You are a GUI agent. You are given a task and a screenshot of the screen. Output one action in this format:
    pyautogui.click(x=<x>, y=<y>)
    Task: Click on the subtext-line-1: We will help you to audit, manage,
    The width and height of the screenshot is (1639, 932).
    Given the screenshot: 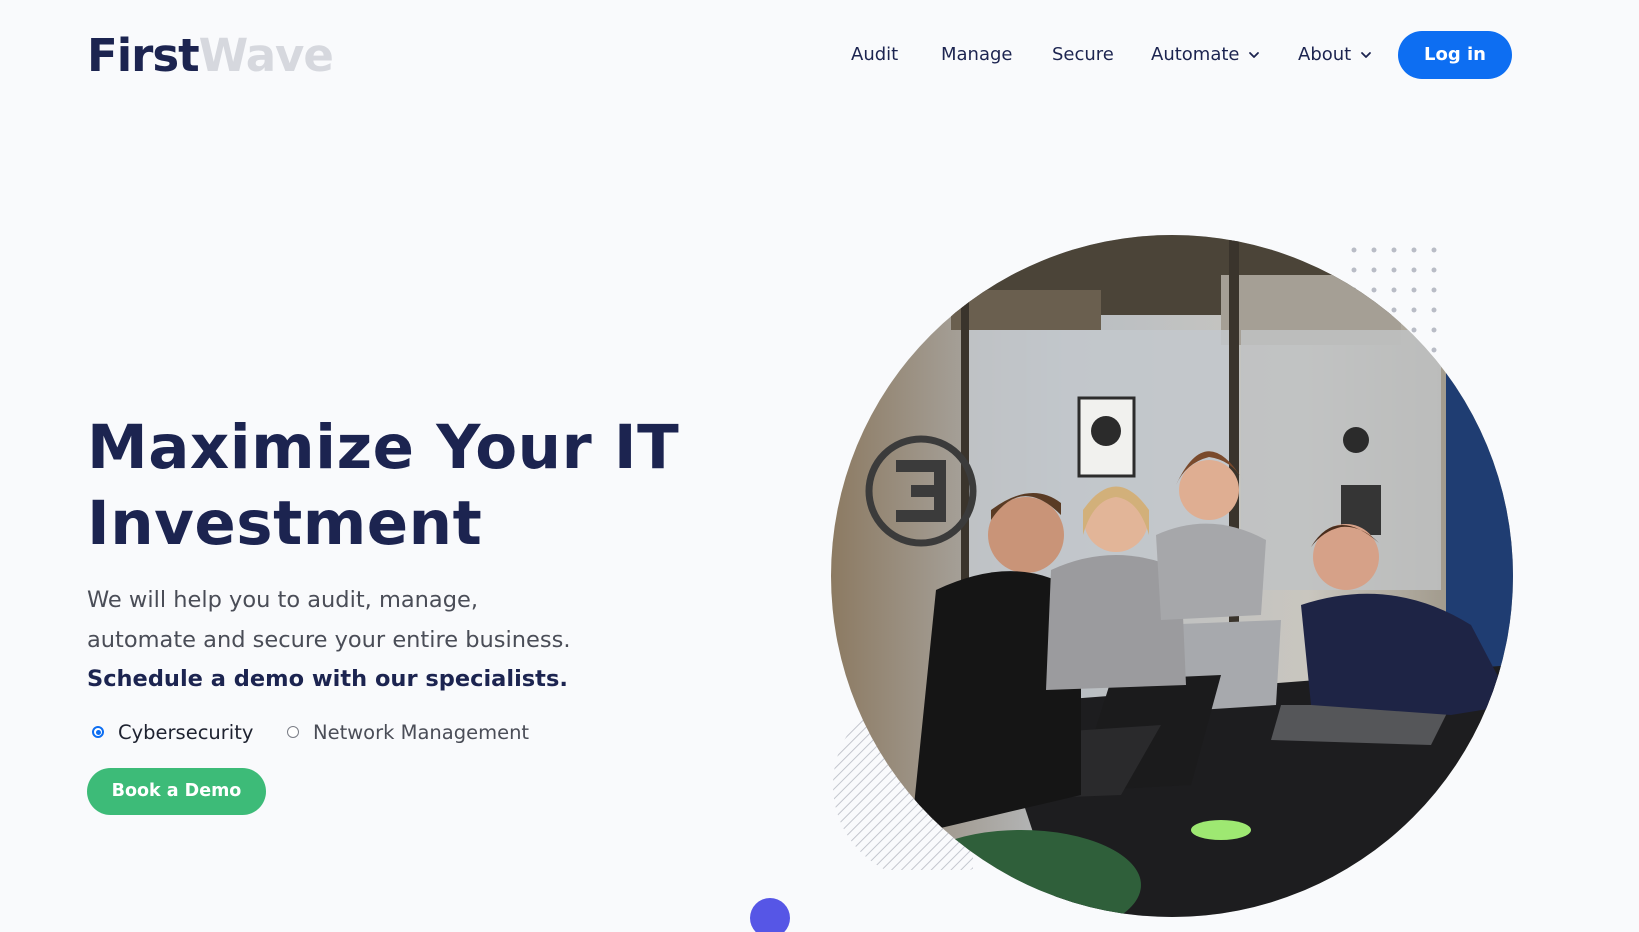 What is the action you would take?
    pyautogui.click(x=282, y=600)
    